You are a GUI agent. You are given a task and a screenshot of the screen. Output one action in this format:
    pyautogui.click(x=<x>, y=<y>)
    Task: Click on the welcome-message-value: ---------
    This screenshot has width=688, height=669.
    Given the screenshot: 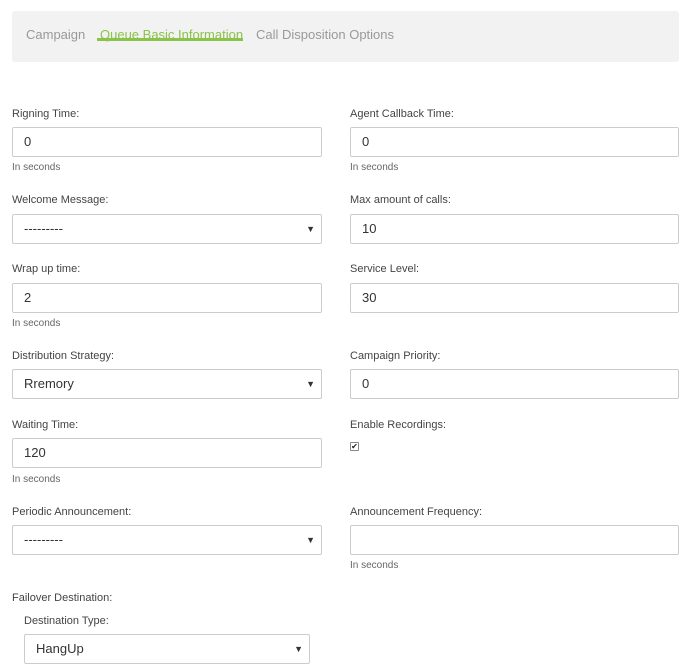 What is the action you would take?
    pyautogui.click(x=43, y=228)
    